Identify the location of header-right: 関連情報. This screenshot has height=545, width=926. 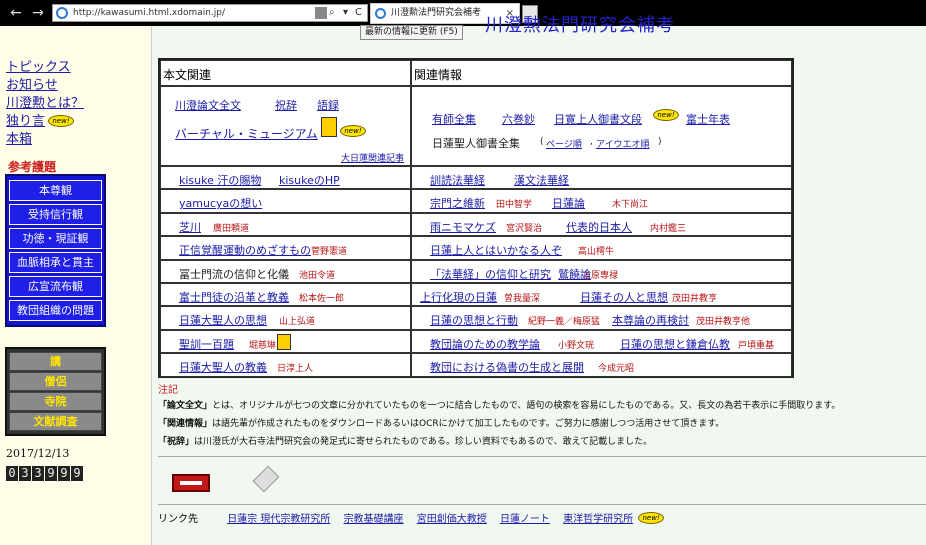
(438, 75).